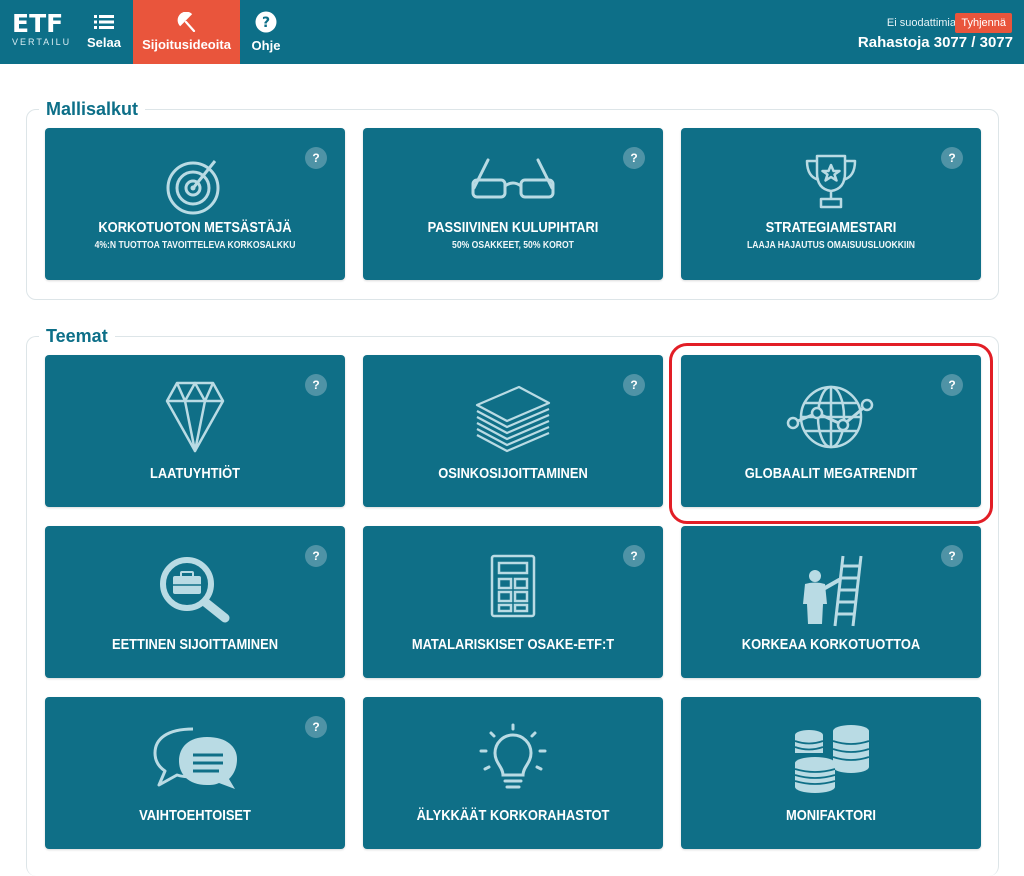 This screenshot has height=876, width=1024. I want to click on ladder-icon, so click(833, 591).